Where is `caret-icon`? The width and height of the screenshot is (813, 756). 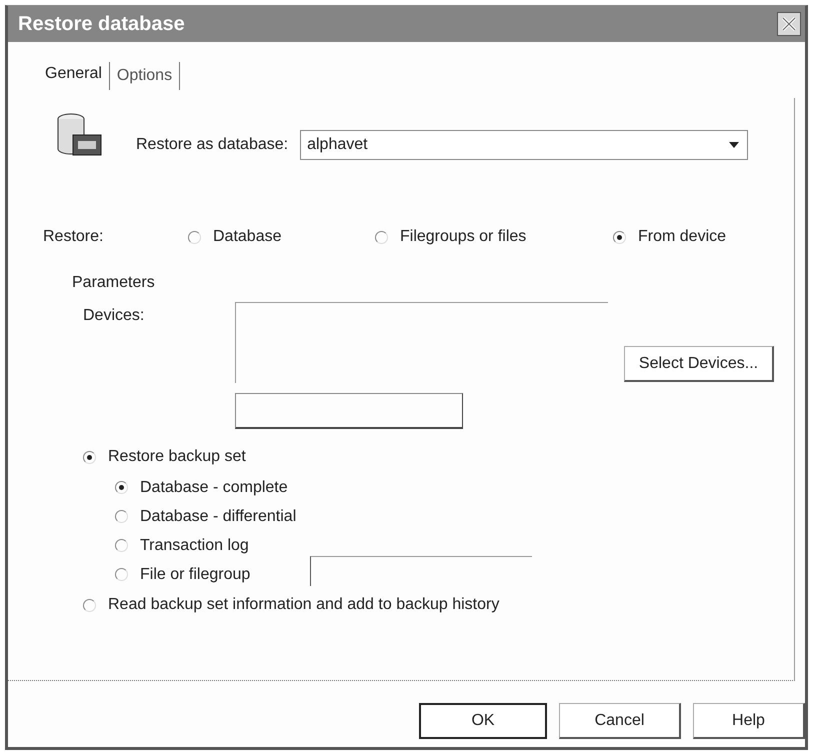 caret-icon is located at coordinates (734, 145).